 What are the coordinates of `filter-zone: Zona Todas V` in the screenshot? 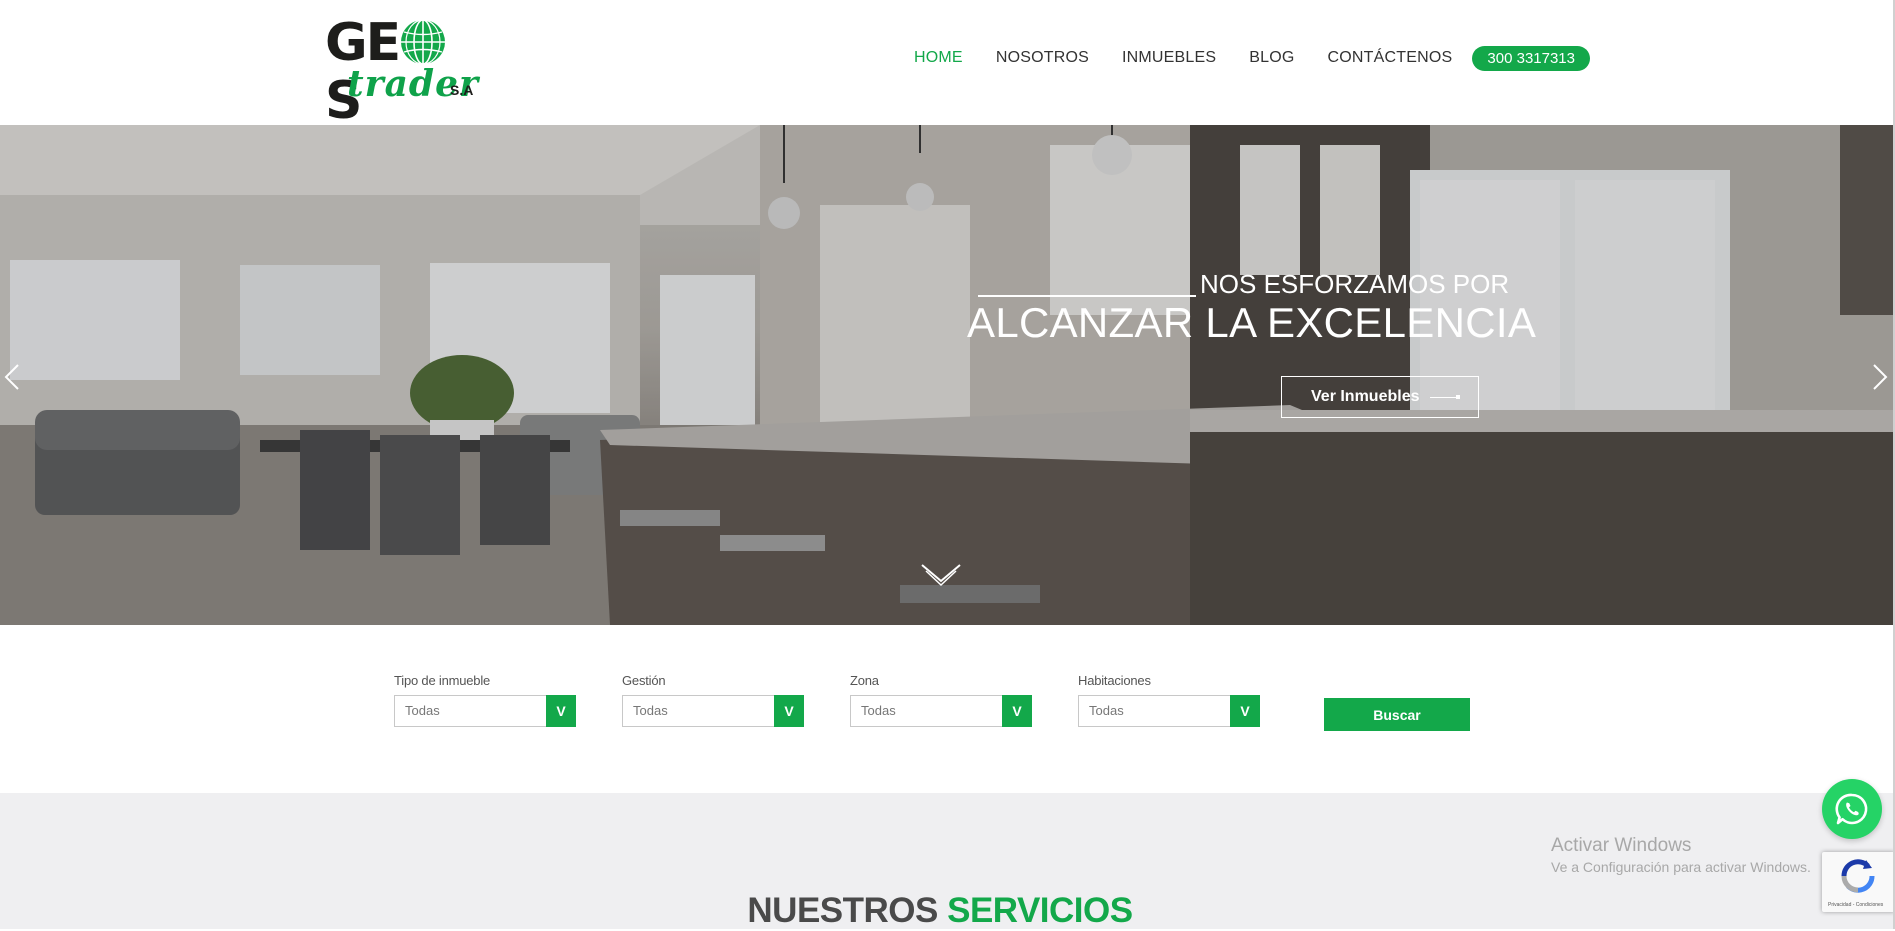 It's located at (941, 700).